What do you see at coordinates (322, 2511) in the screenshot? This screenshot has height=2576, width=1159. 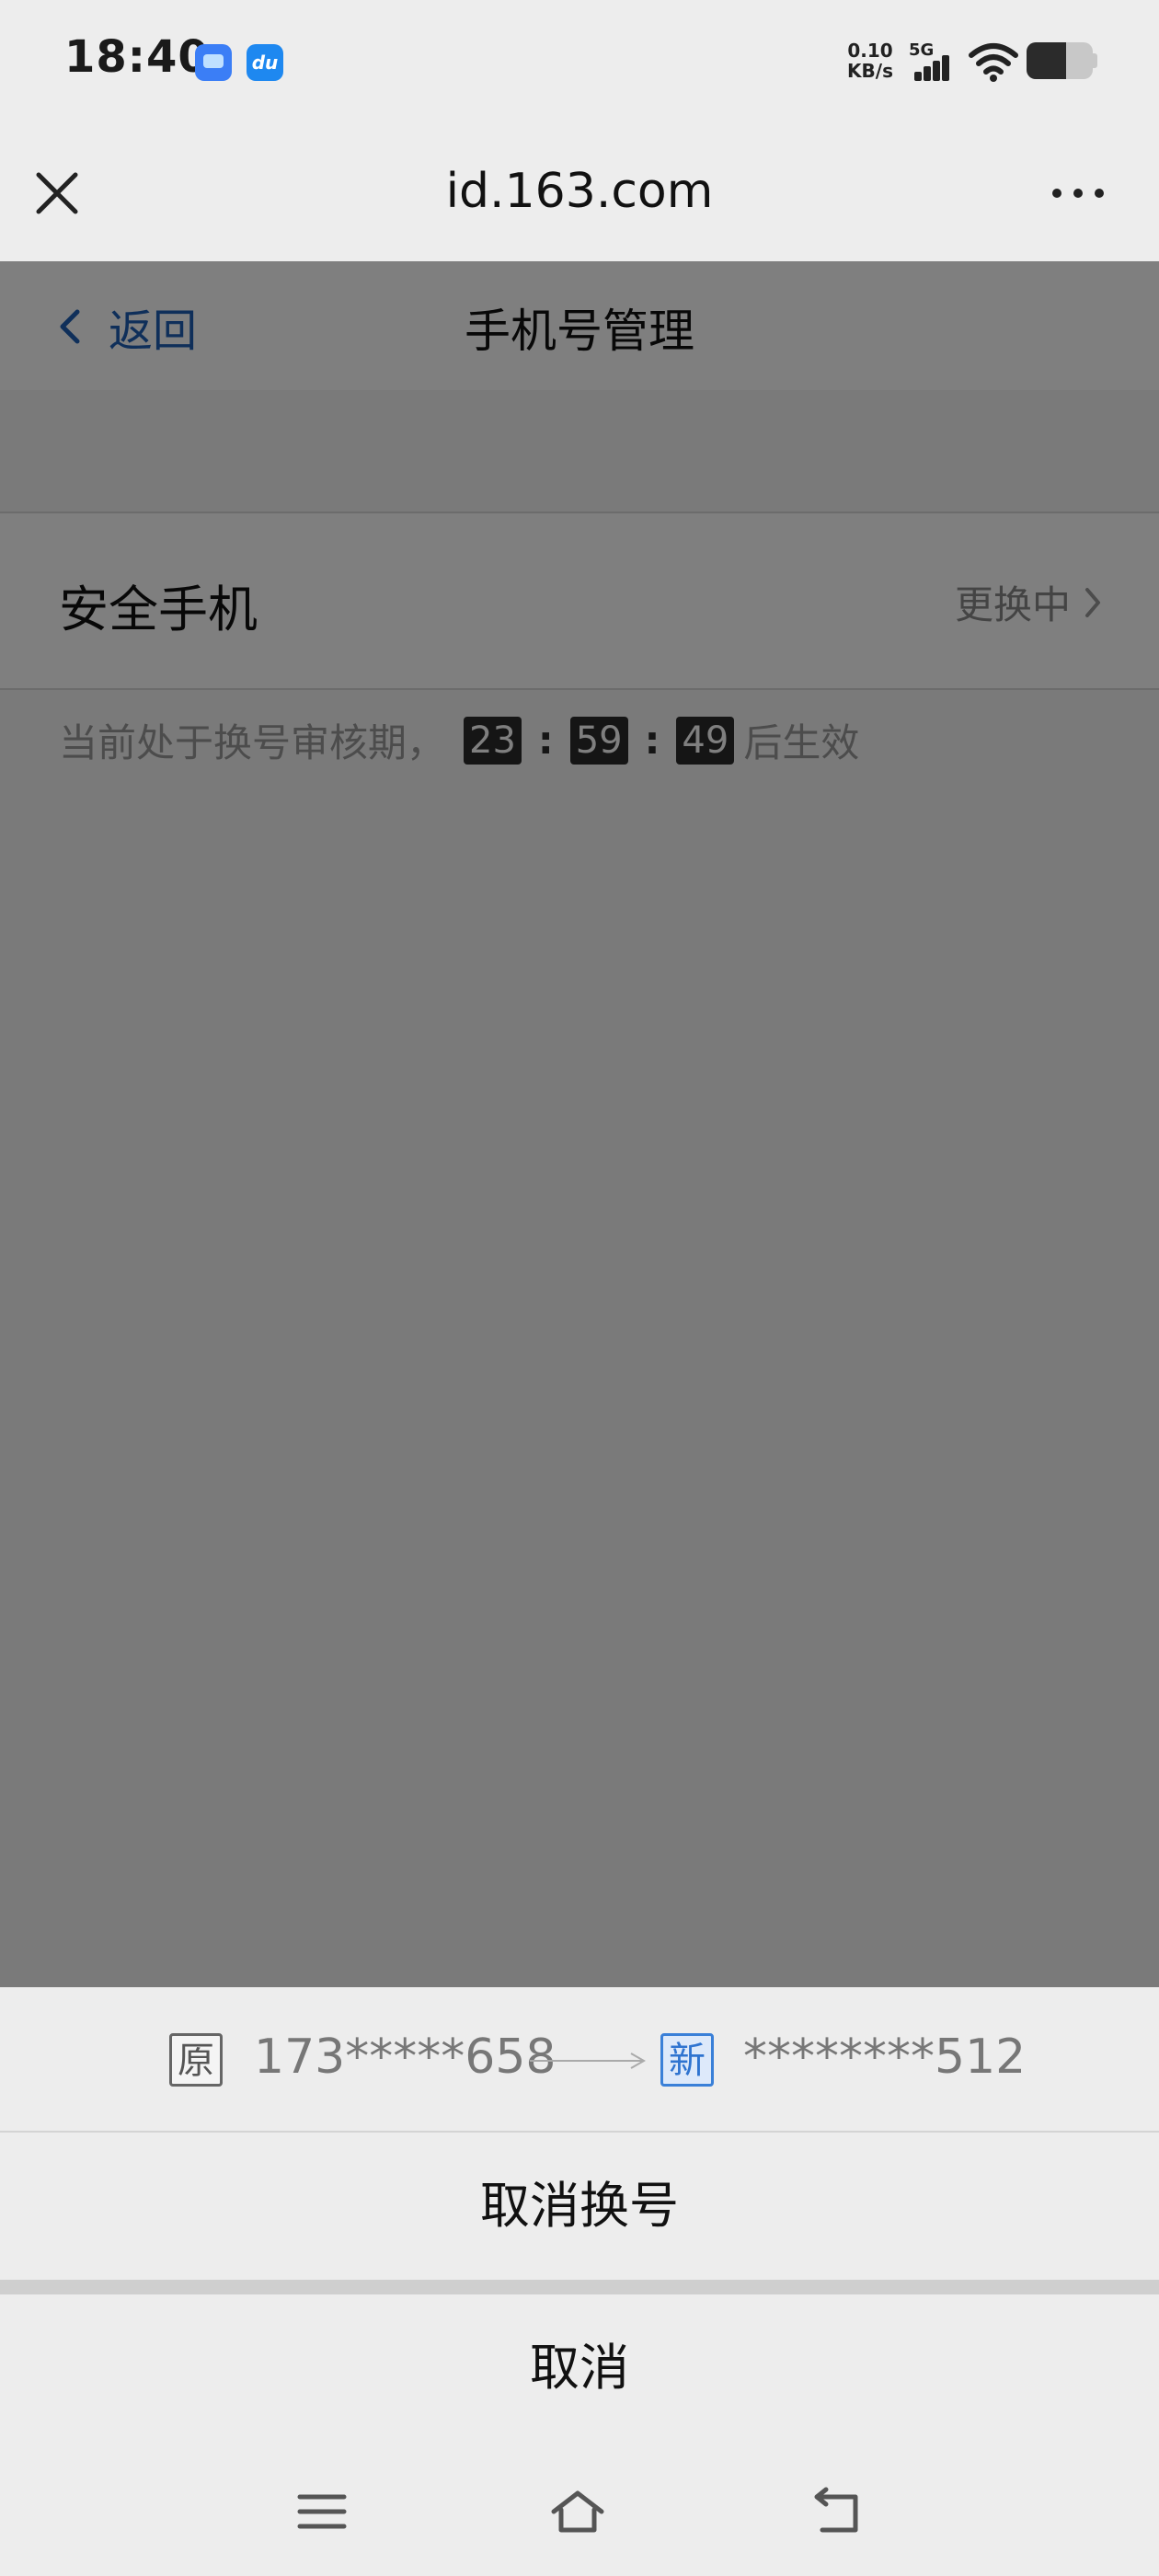 I see `menu-icon` at bounding box center [322, 2511].